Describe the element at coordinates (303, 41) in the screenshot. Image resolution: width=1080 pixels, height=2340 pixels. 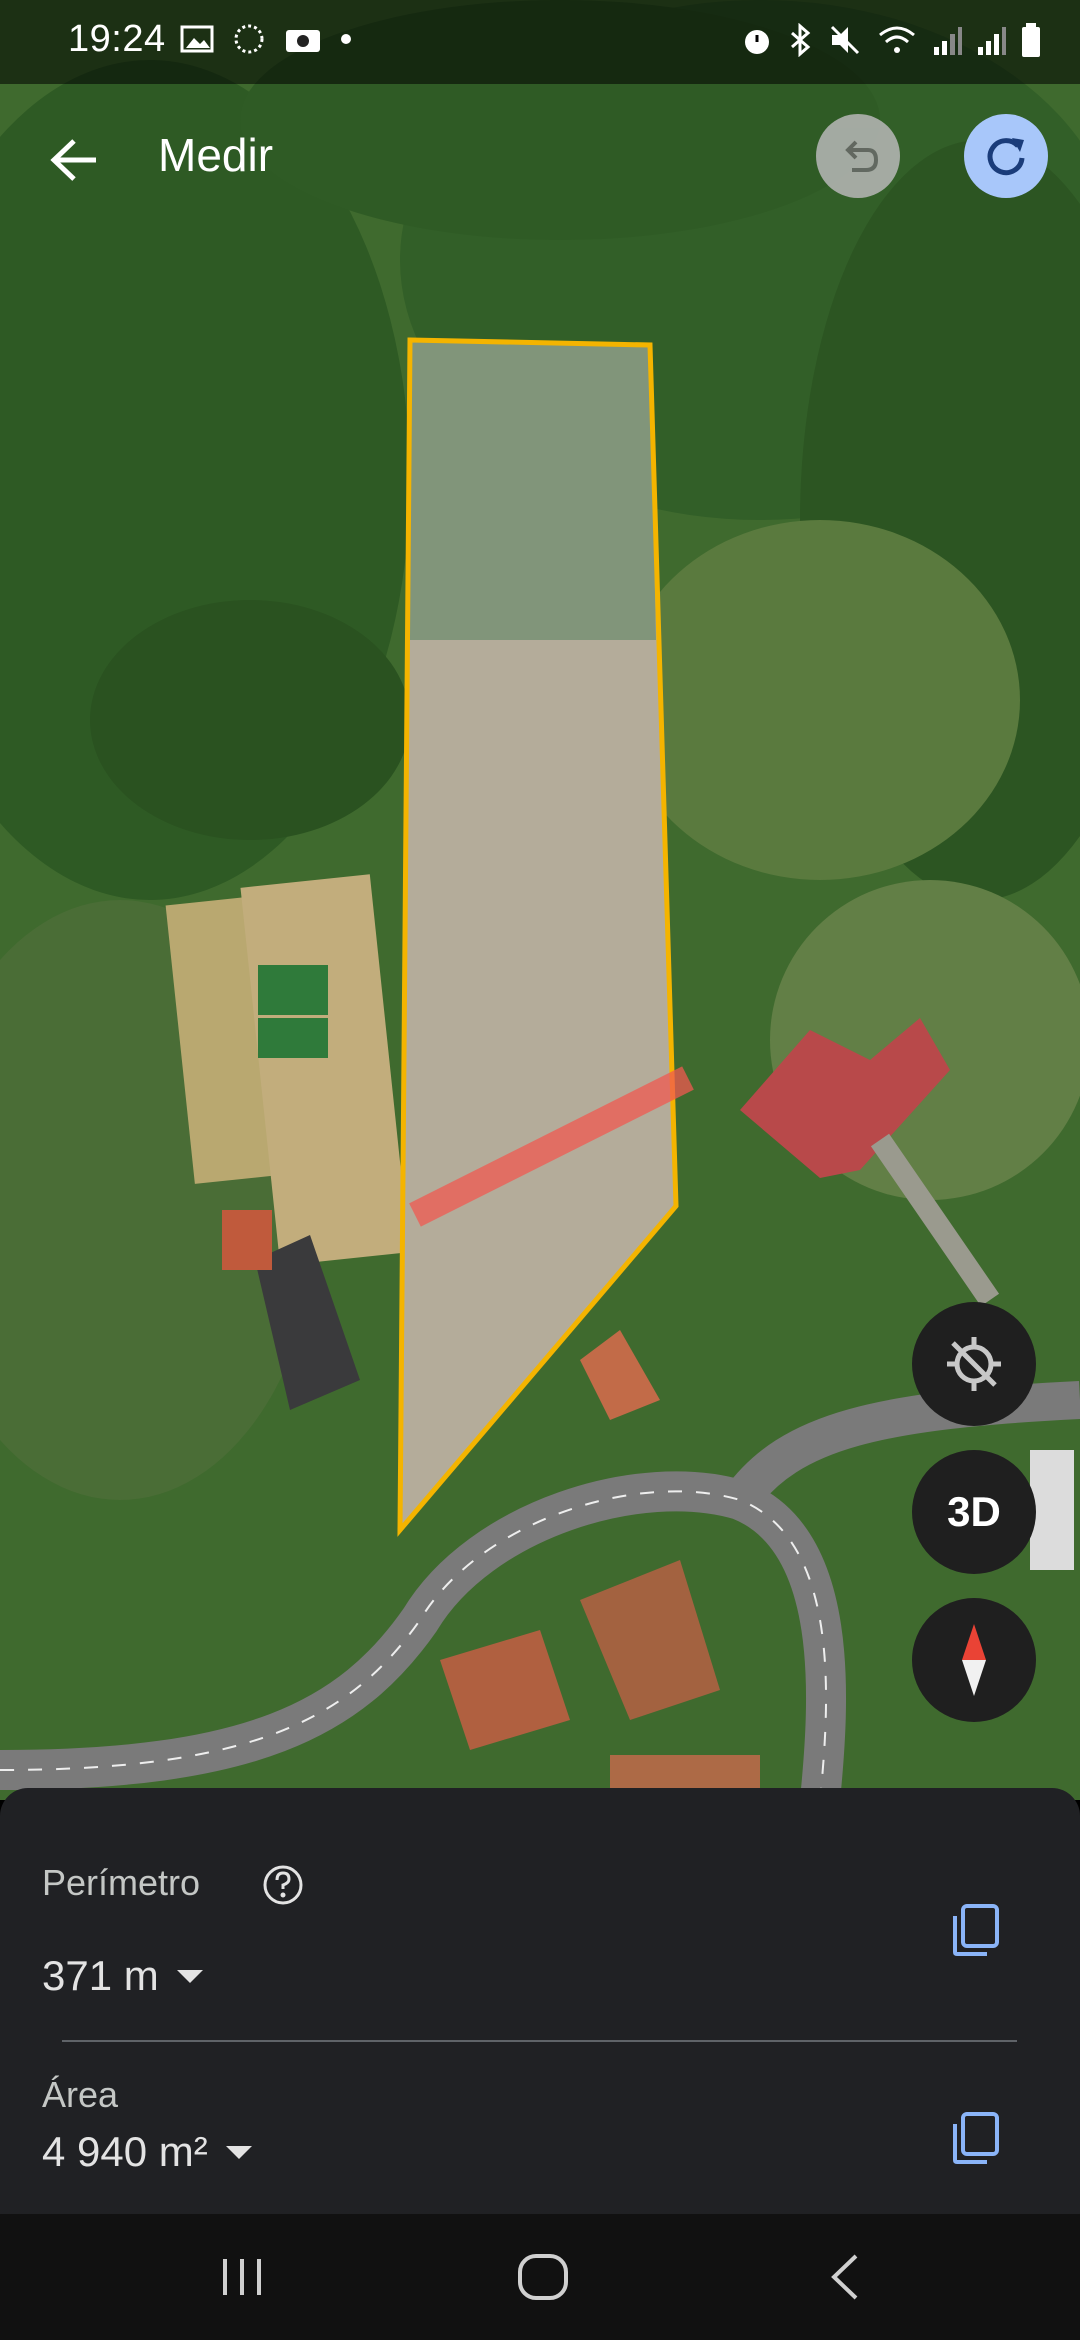
I see `camera-icon` at that location.